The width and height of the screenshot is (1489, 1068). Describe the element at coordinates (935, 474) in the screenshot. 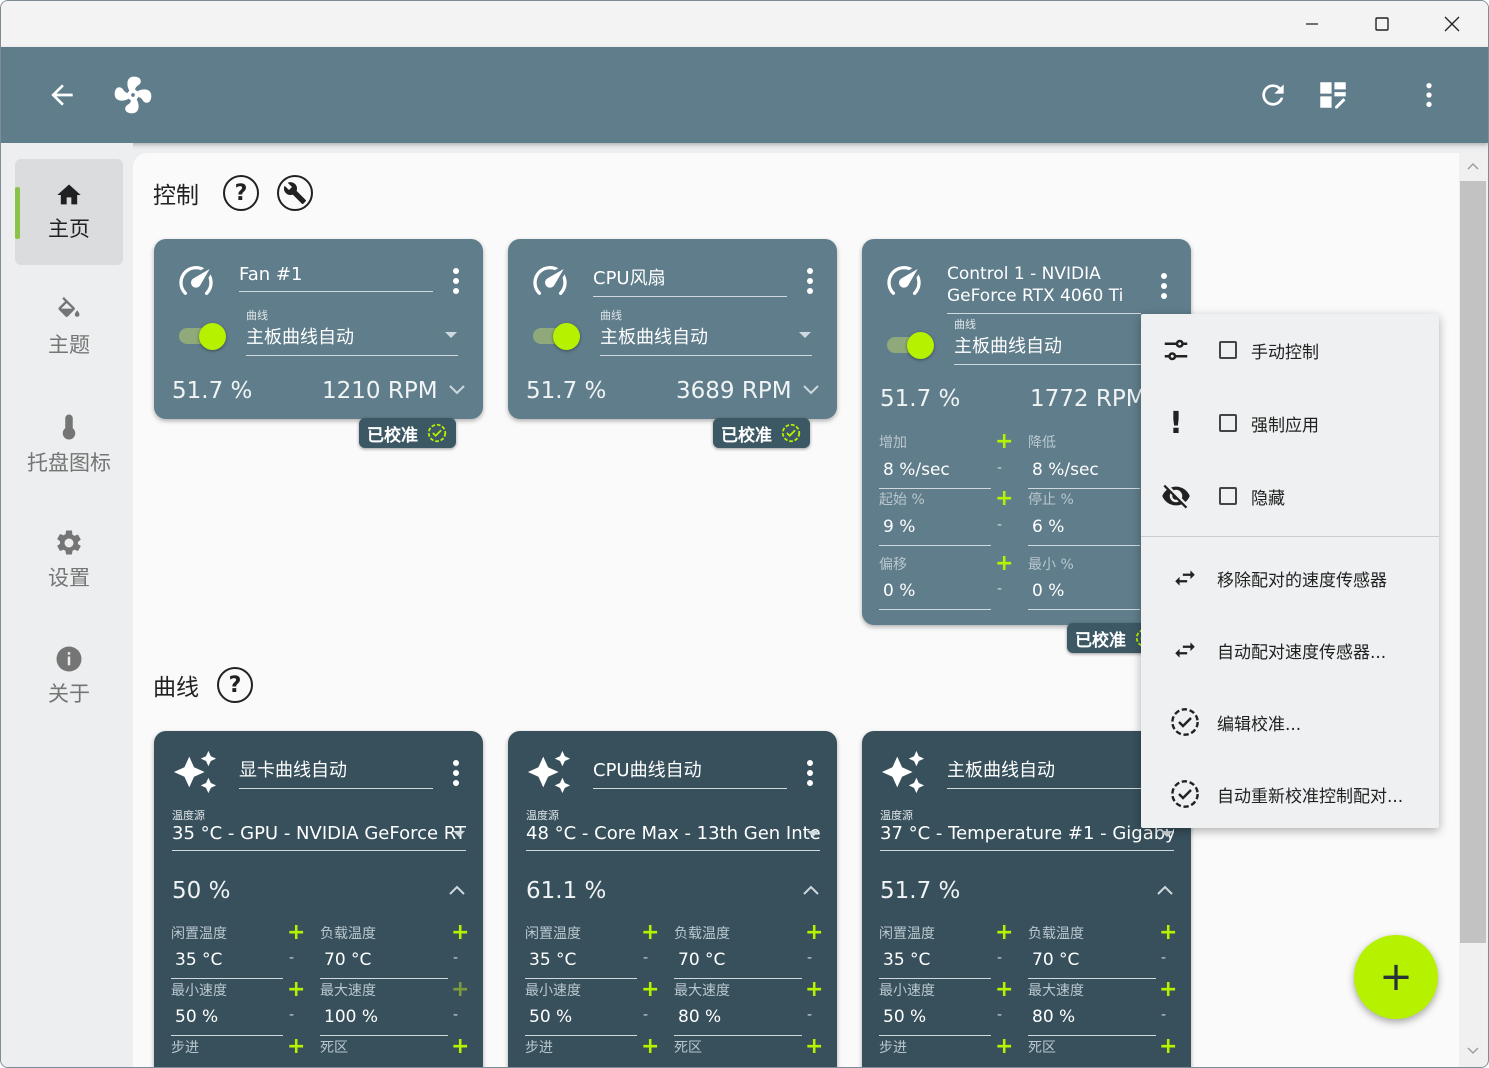

I see `field-value-increase: 8 %/sec` at that location.